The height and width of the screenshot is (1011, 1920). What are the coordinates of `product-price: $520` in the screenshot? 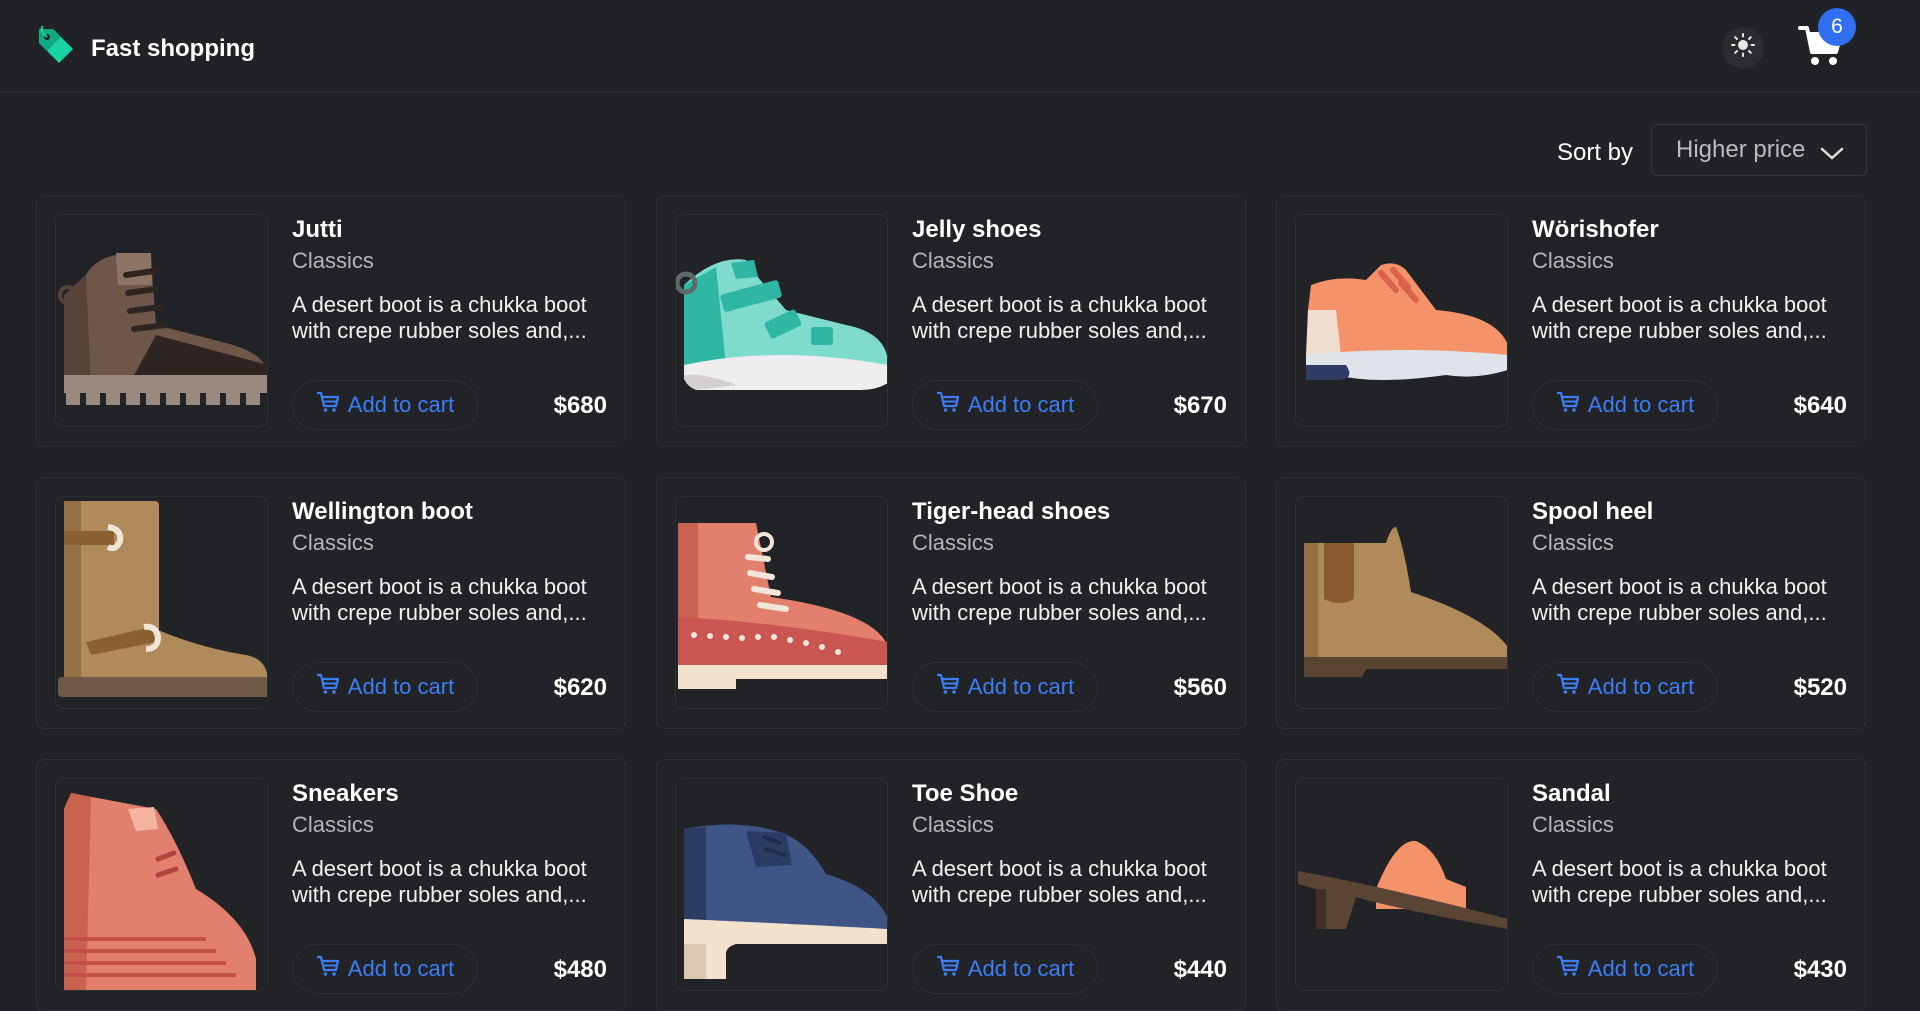 It's located at (1820, 687).